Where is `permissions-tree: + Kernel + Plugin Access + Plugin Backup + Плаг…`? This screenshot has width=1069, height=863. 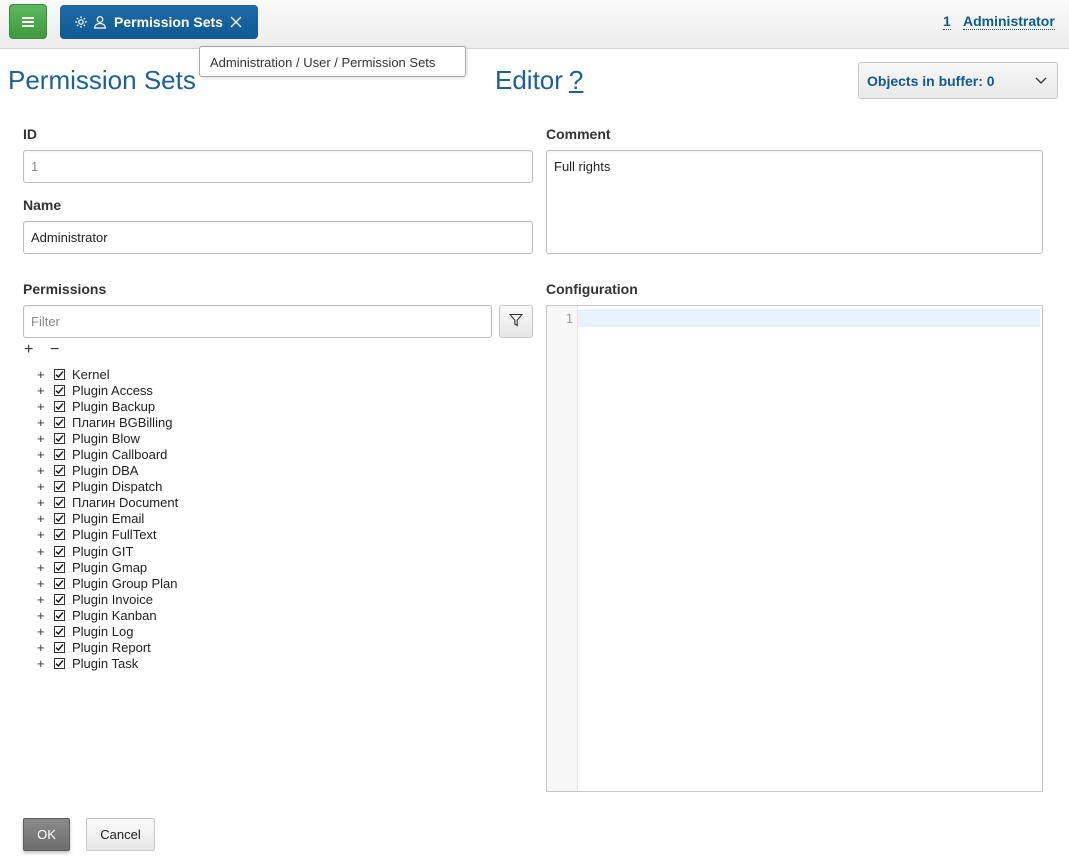 permissions-tree: + Kernel + Plugin Access + Plugin Backup + Плаг… is located at coordinates (105, 519).